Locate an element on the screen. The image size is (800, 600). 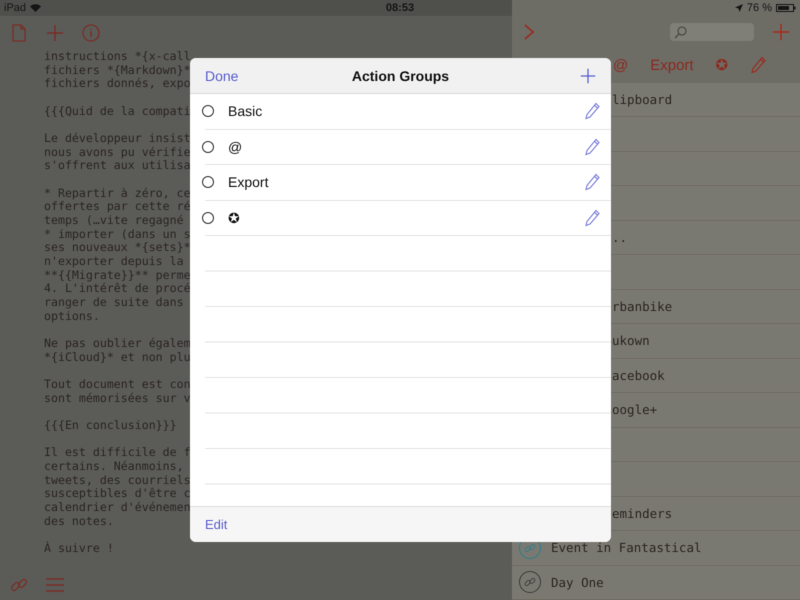
clock: 08:53 is located at coordinates (400, 8).